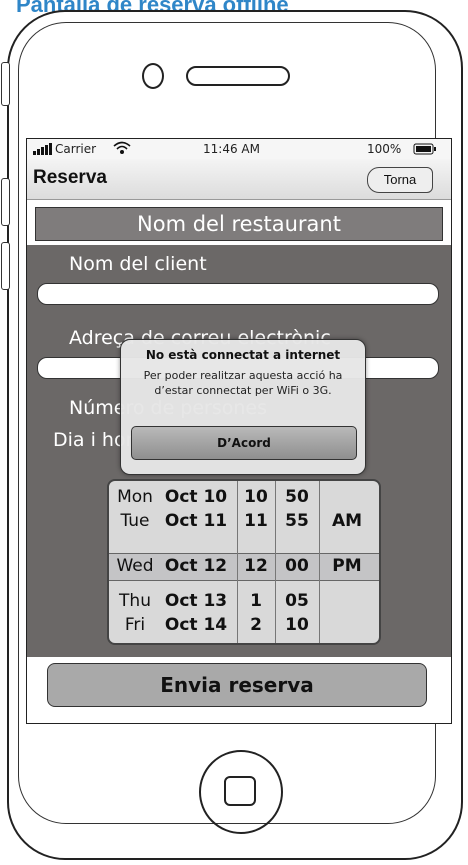  Describe the element at coordinates (135, 601) in the screenshot. I see `picker-day: Thu` at that location.